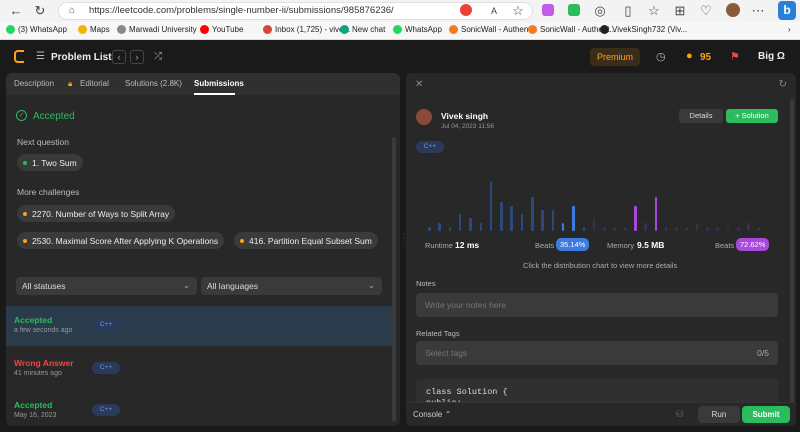  What do you see at coordinates (592, 203) in the screenshot?
I see `distribution-chart` at bounding box center [592, 203].